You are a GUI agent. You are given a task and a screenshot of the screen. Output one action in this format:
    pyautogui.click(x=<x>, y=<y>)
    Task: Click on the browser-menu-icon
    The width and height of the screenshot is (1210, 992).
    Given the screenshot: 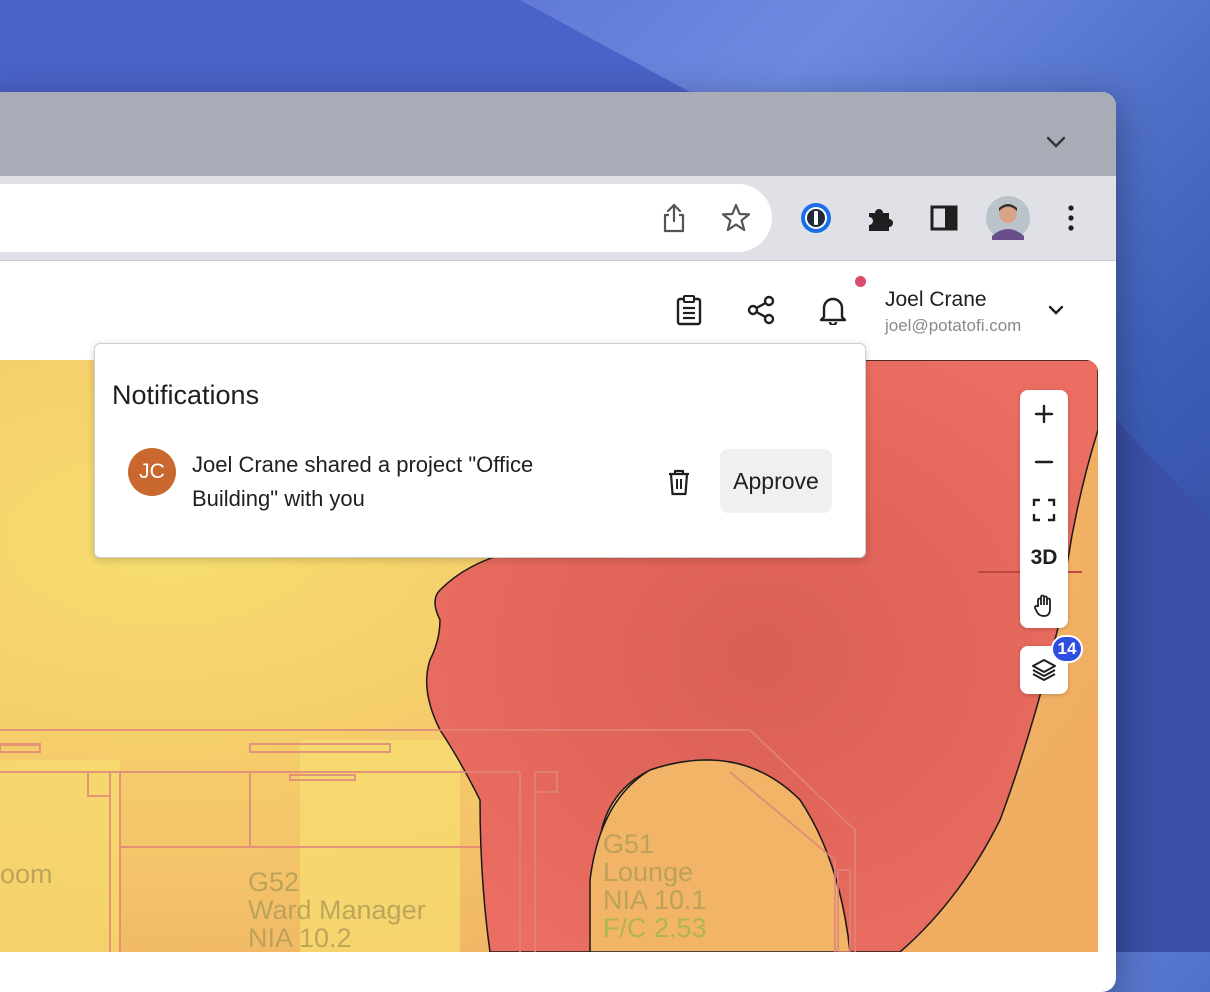 What is the action you would take?
    pyautogui.click(x=1071, y=218)
    